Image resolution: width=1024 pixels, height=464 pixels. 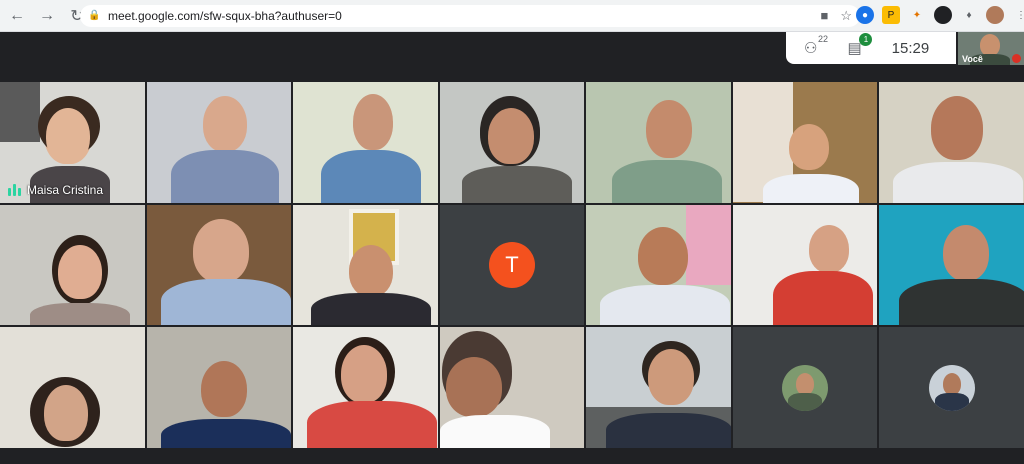 I want to click on extensions-area: ● P ✦ ♦ ⋮, so click(x=940, y=15).